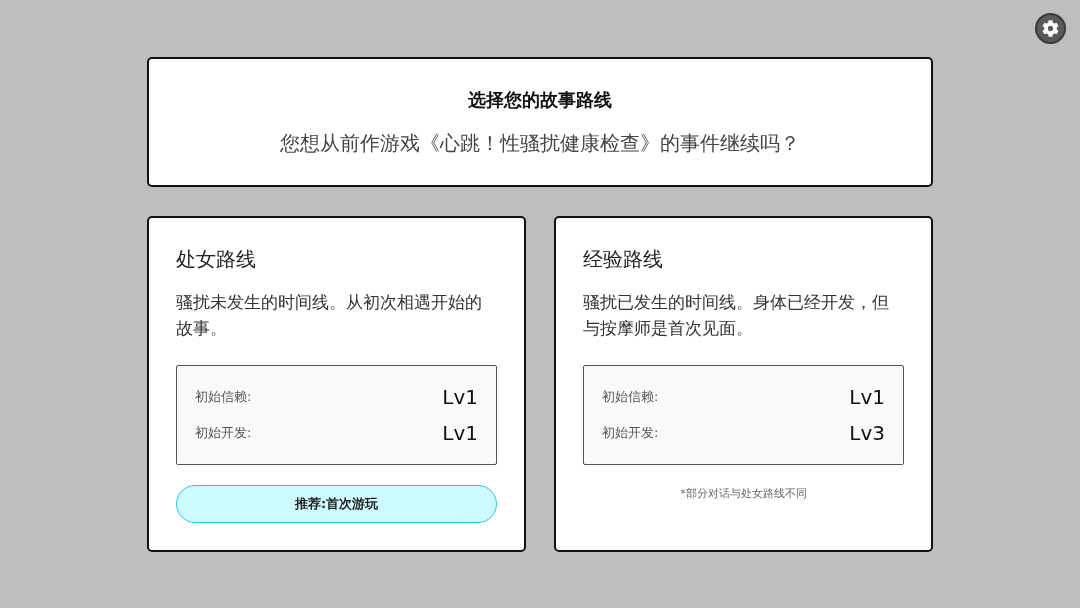 The width and height of the screenshot is (1080, 608). Describe the element at coordinates (736, 315) in the screenshot. I see `route-description: 骚扰已发生的时间线。身体已经开发，但与按摩师是首次见面。` at that location.